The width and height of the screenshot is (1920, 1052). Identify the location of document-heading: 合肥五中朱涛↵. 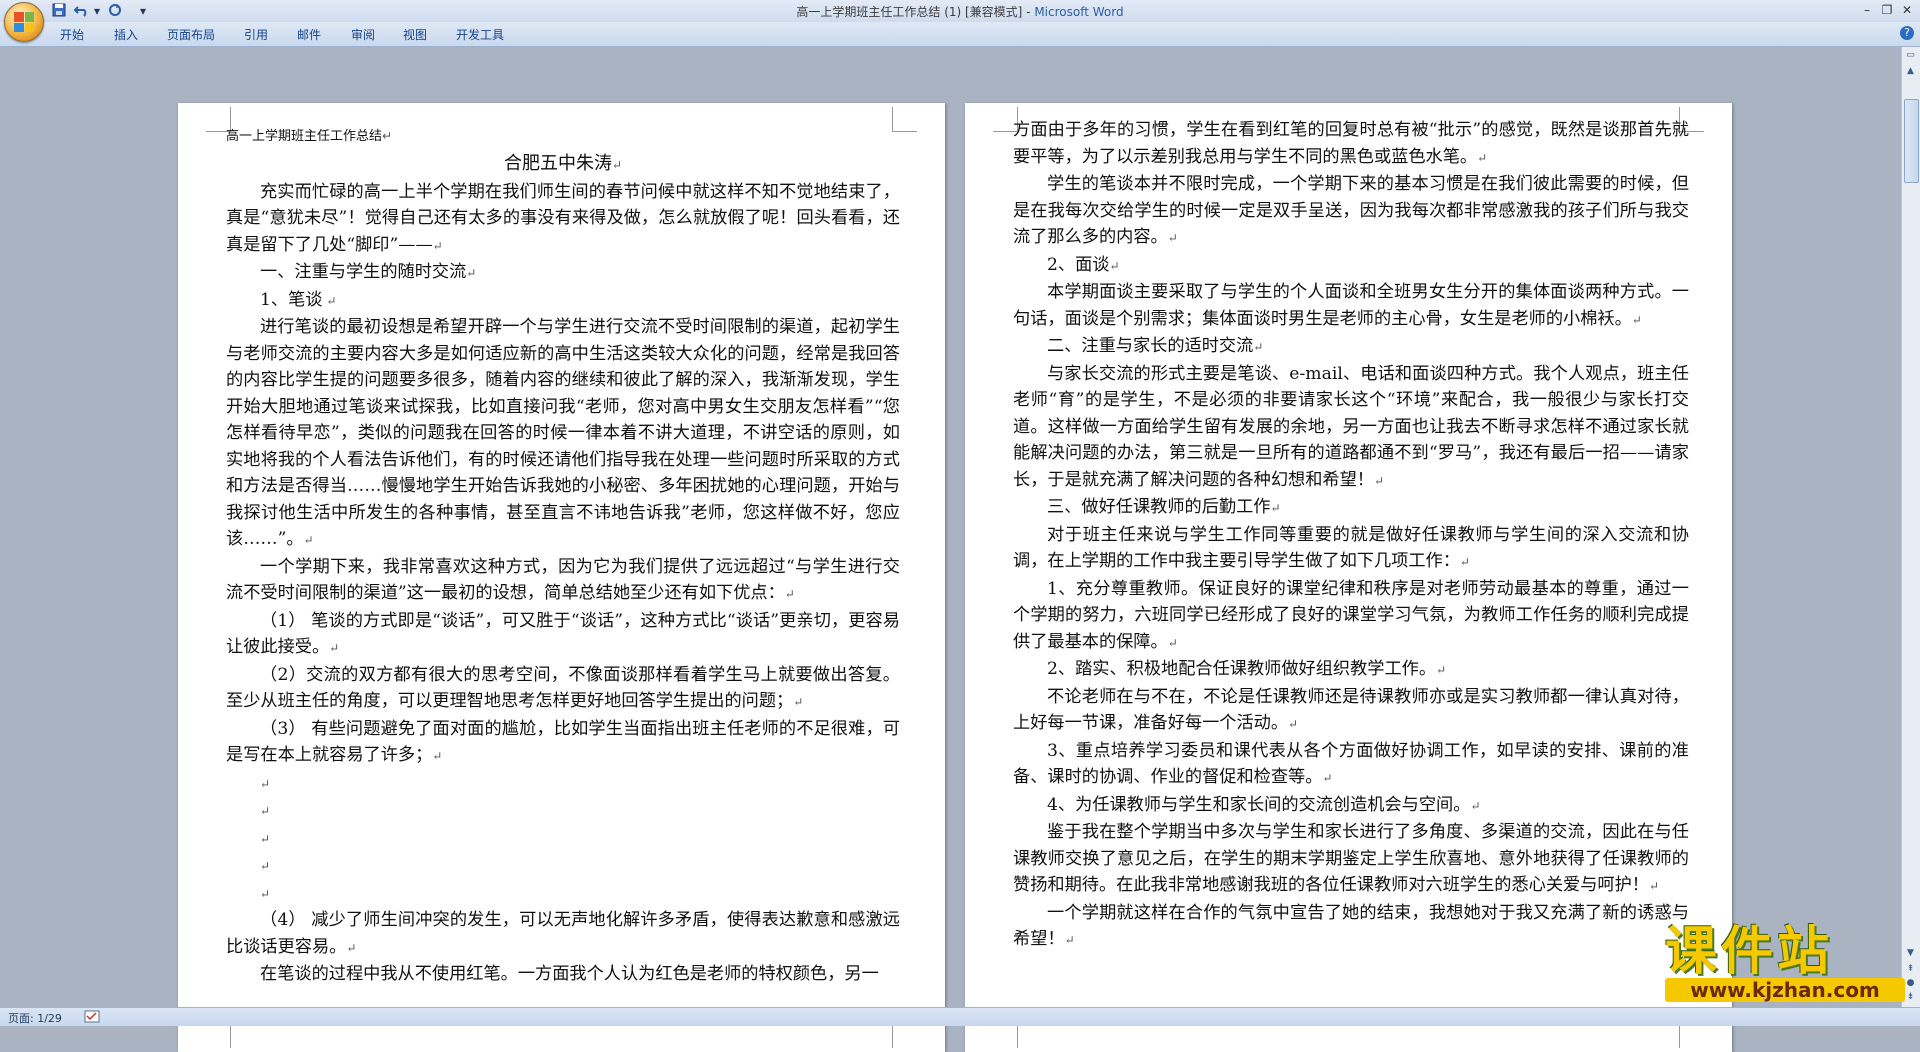
(563, 163).